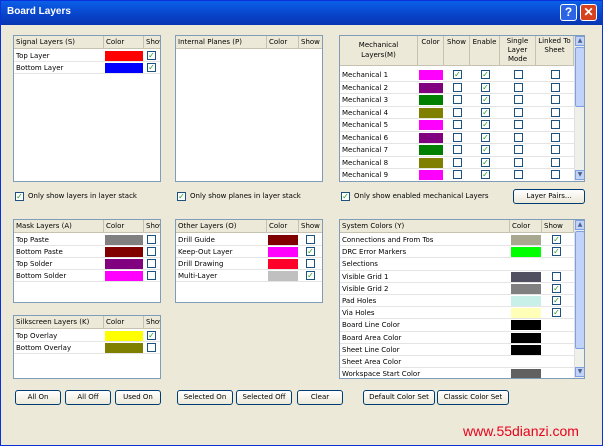 Image resolution: width=603 pixels, height=446 pixels. Describe the element at coordinates (124, 322) in the screenshot. I see `silk-header-color: Color` at that location.